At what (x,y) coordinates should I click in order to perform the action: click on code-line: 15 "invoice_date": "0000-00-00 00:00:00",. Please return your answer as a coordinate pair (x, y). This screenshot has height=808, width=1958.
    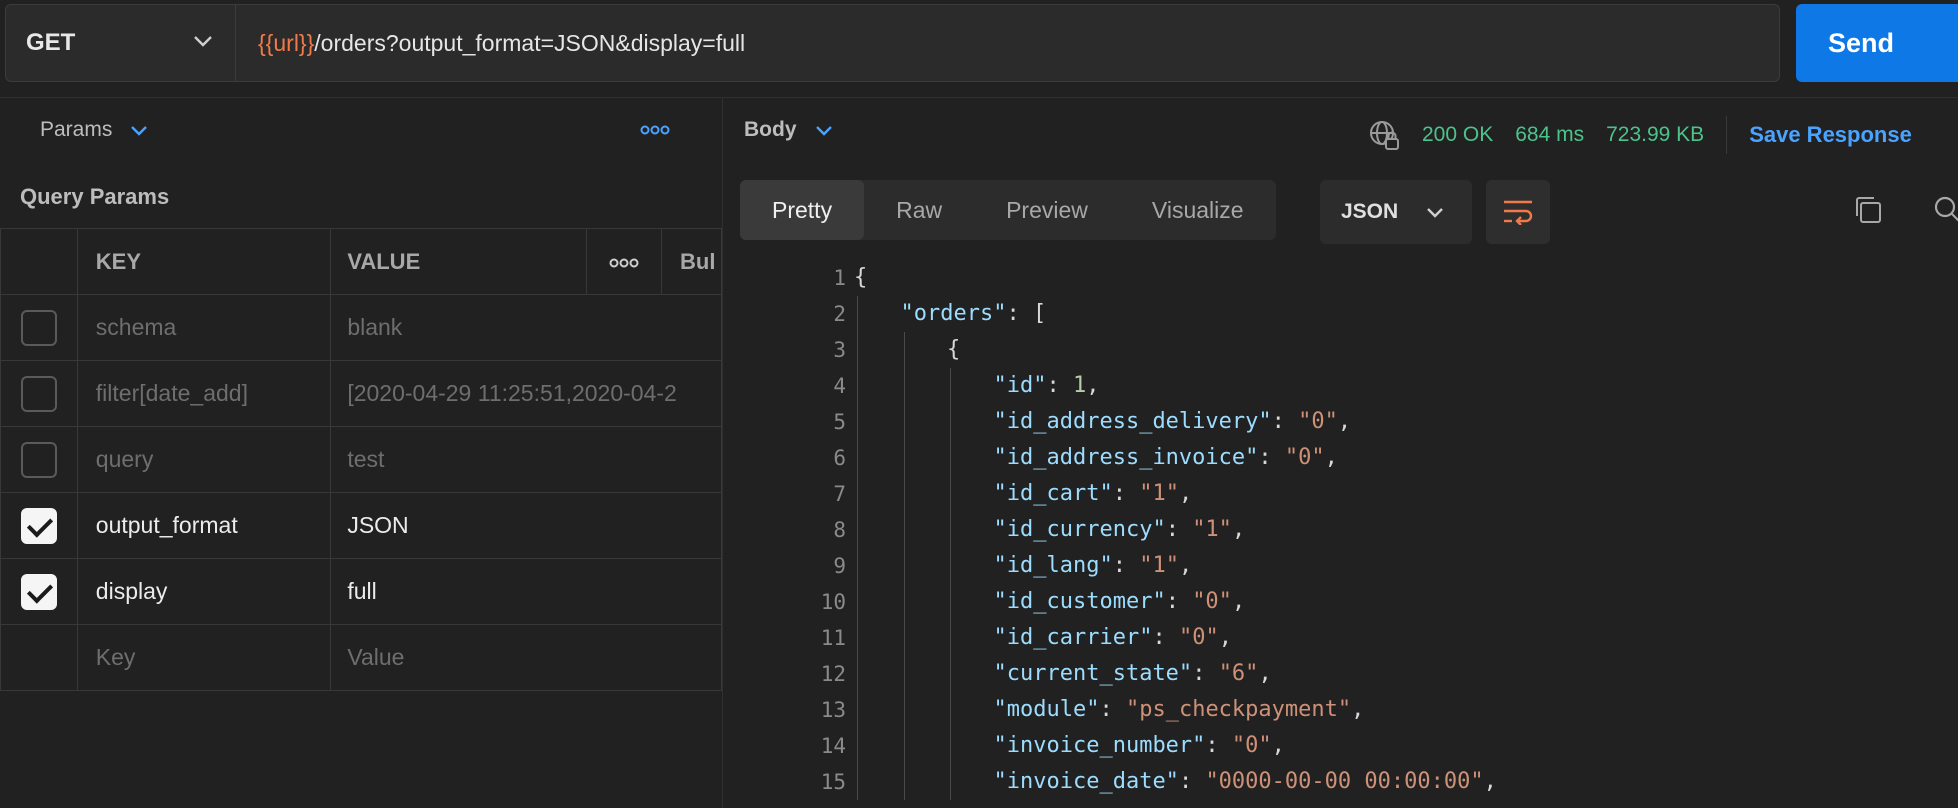
    Looking at the image, I should click on (1341, 782).